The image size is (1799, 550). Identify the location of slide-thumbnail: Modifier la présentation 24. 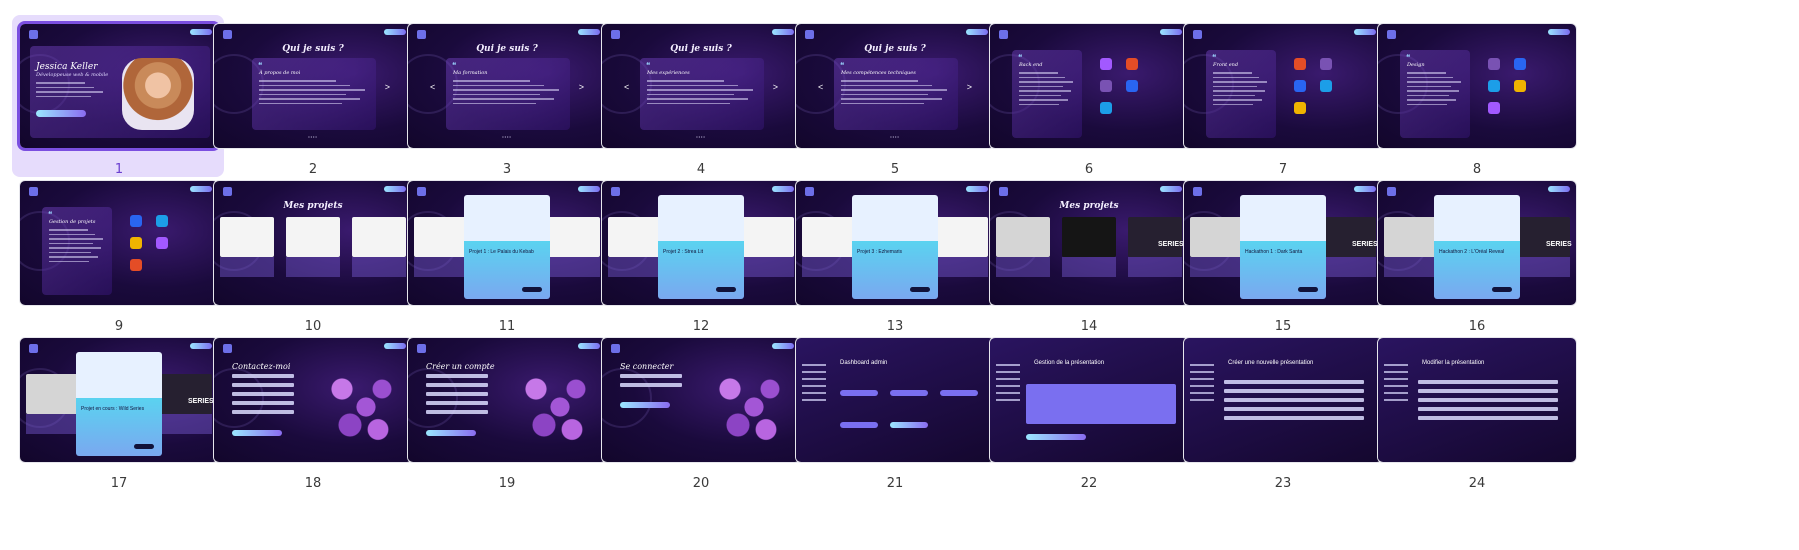
(1483, 422).